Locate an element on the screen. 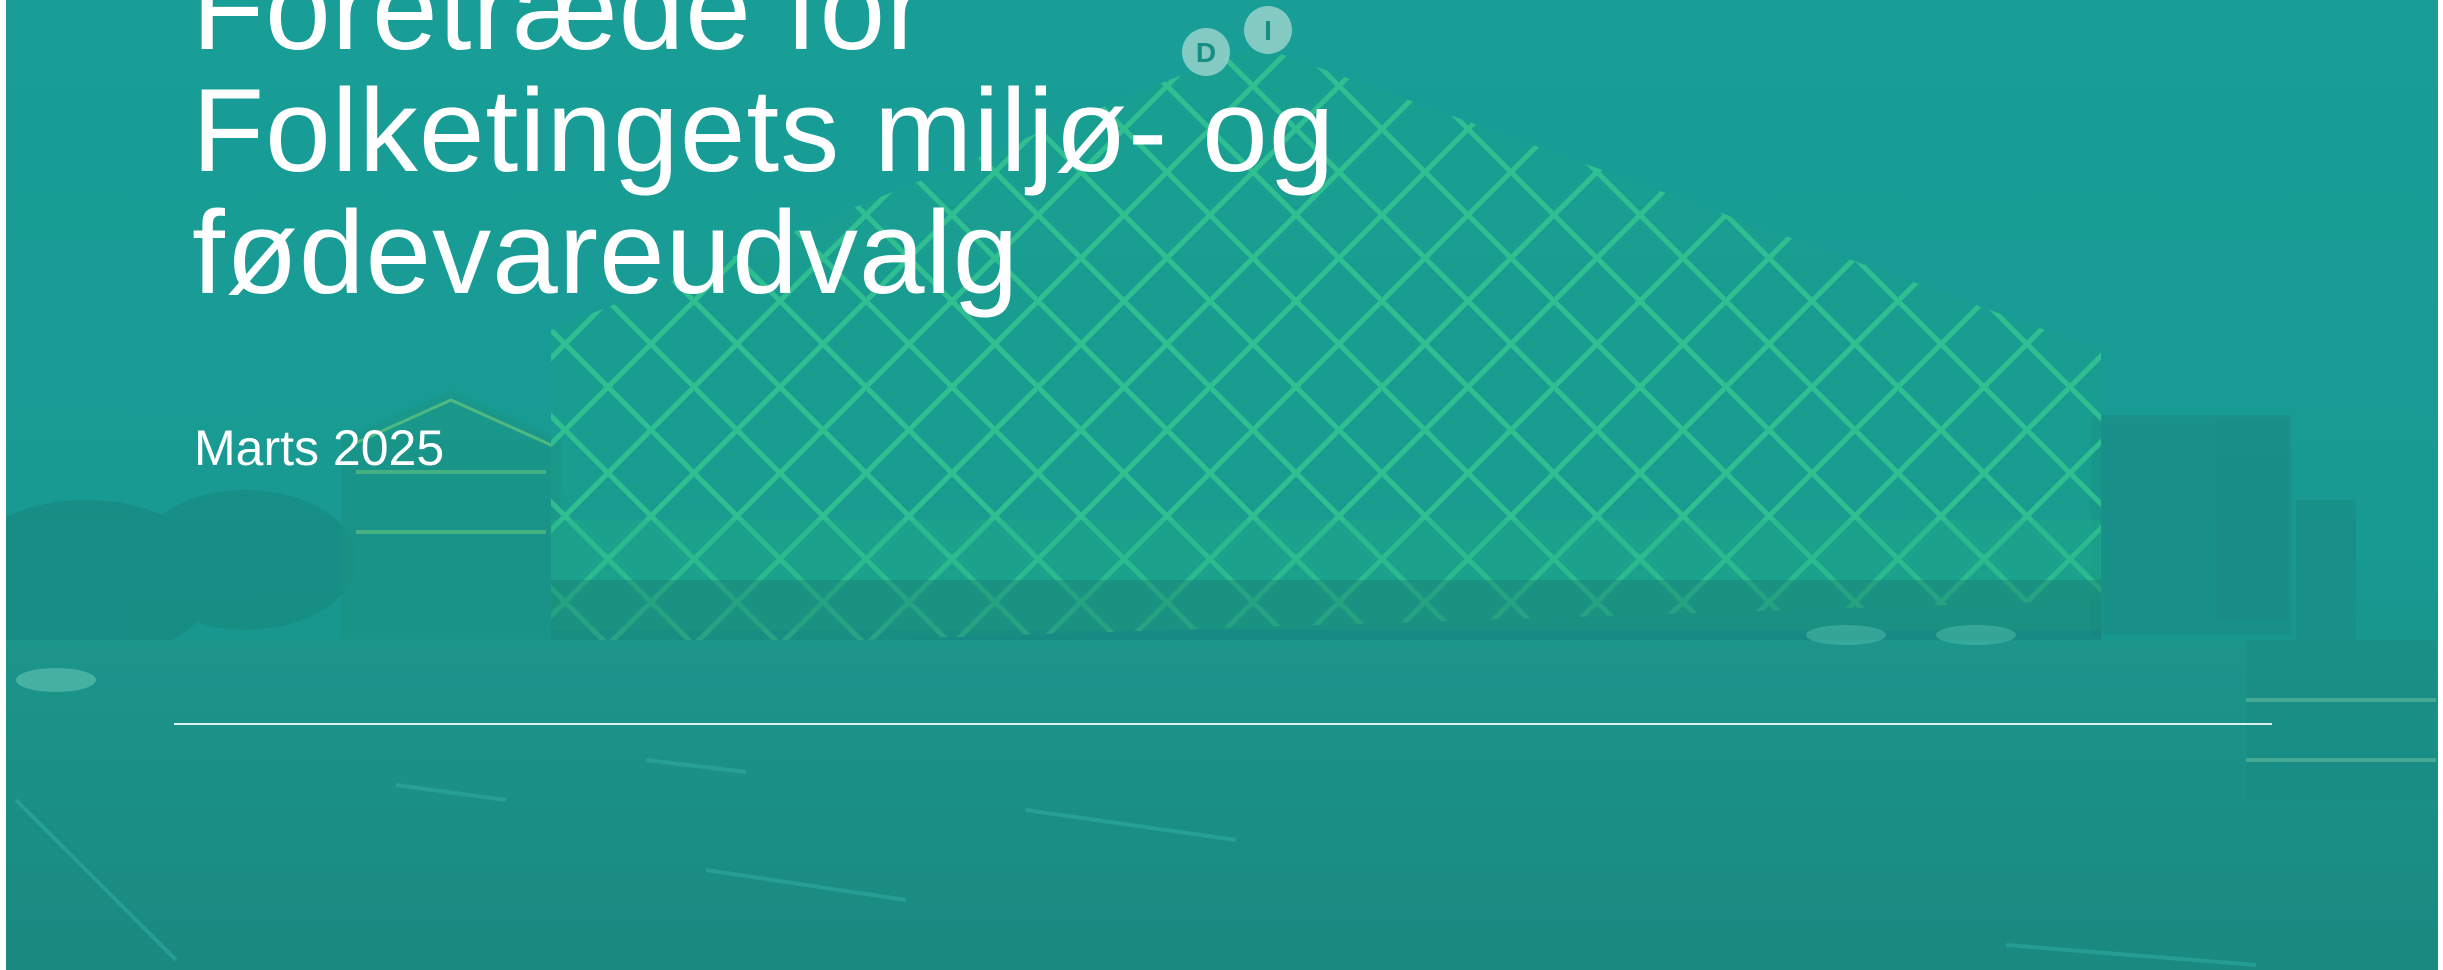 The height and width of the screenshot is (970, 2443). title-line-1: Foretræde for is located at coordinates (559, 37).